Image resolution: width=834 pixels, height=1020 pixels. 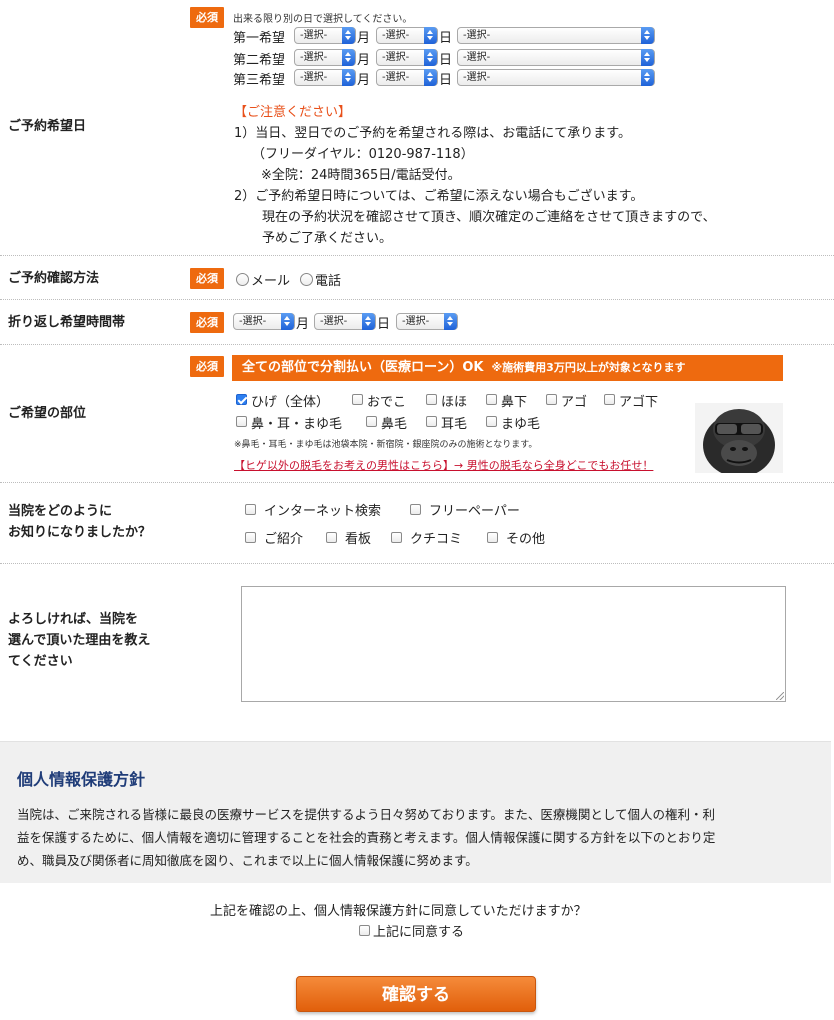 What do you see at coordinates (60, 511) in the screenshot?
I see `label-referral-source-1: 当院をどのように` at bounding box center [60, 511].